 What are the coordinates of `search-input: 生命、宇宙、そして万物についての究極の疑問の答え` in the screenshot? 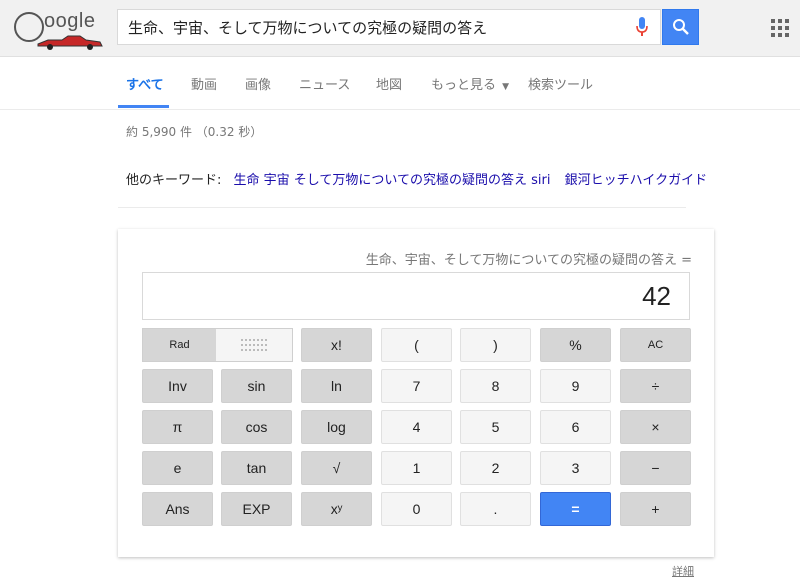 It's located at (389, 27).